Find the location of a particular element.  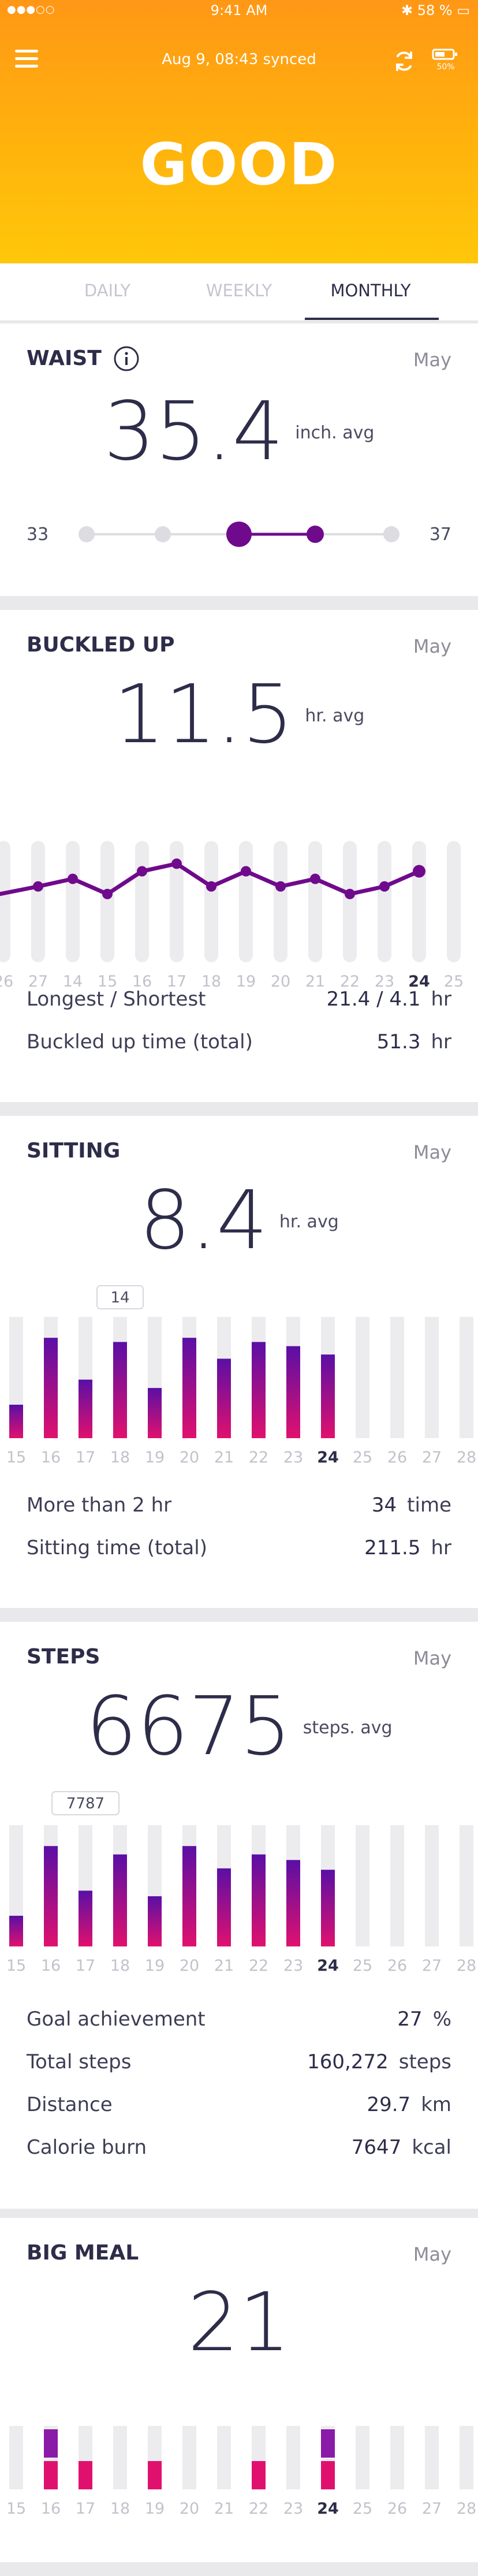

waist-range-start-handle is located at coordinates (239, 535).